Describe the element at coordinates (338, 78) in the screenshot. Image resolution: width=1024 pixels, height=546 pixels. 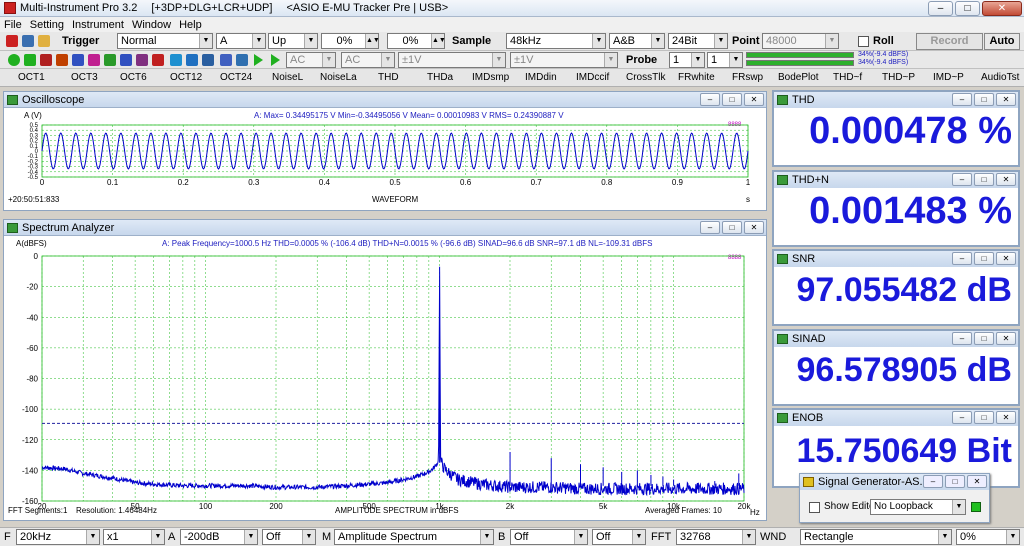
I see `tab-noisela: NoiseLa` at that location.